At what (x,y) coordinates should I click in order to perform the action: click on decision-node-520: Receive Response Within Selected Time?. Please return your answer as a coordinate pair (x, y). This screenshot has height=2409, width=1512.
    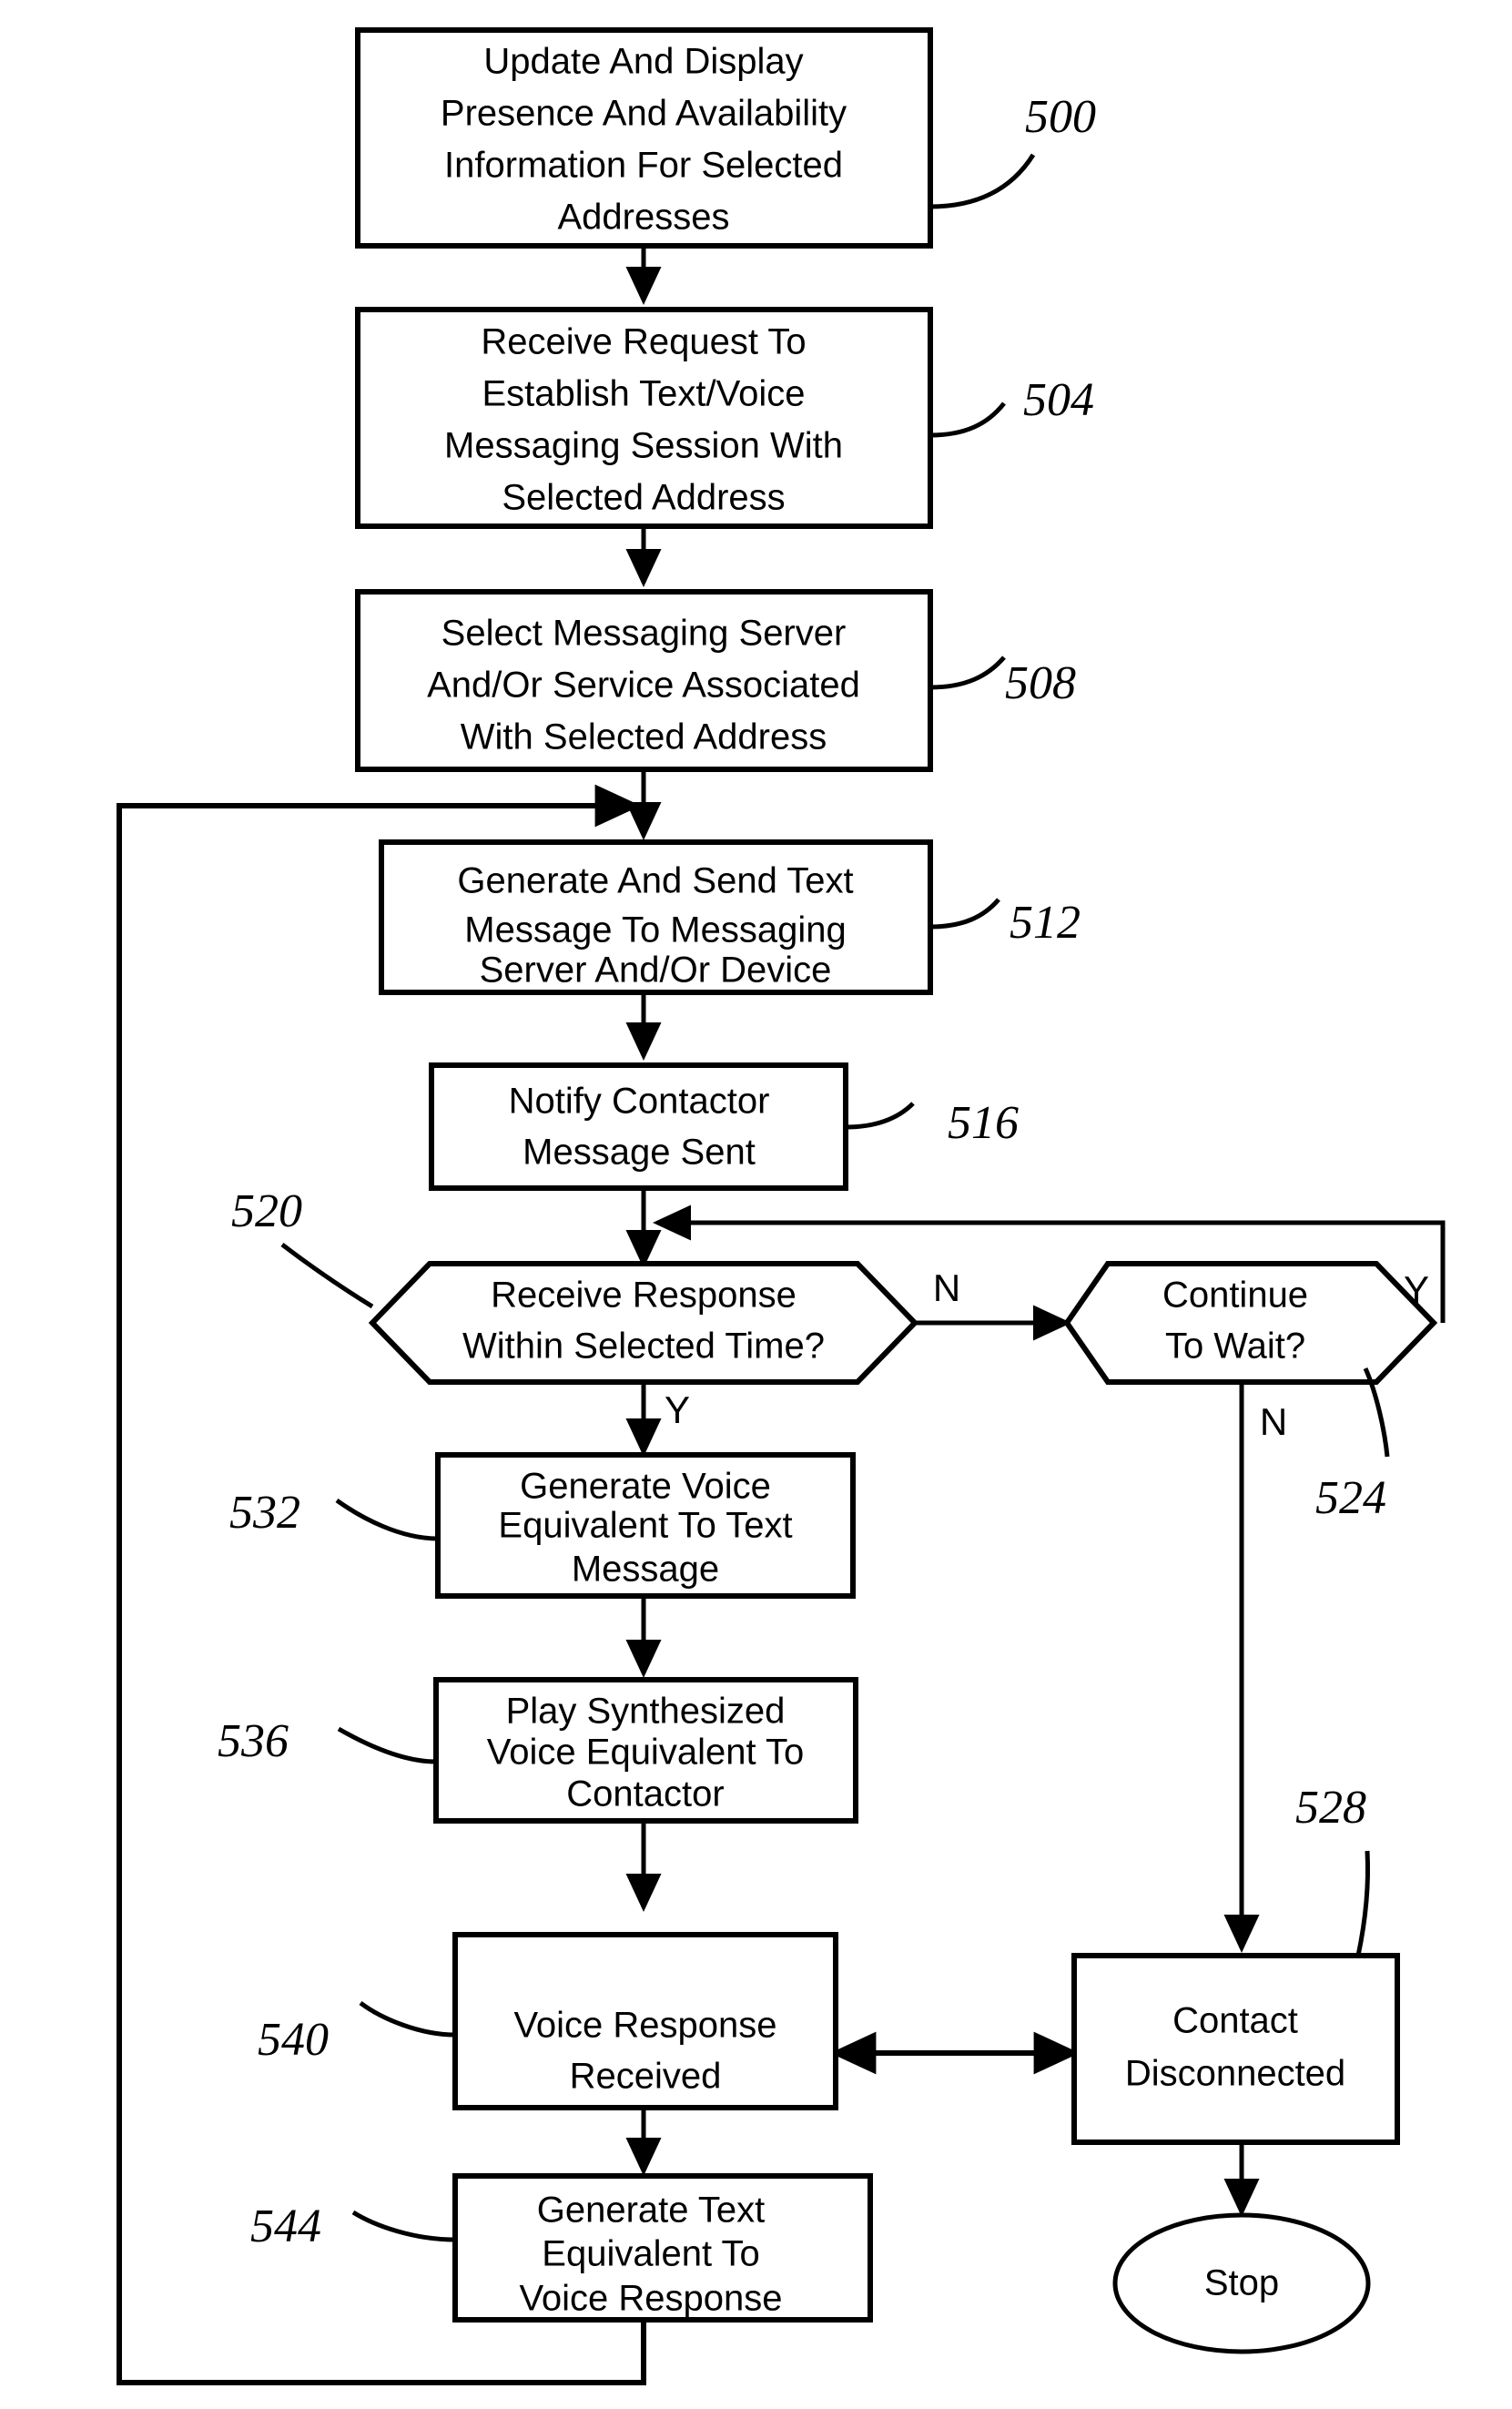
    Looking at the image, I should click on (643, 1323).